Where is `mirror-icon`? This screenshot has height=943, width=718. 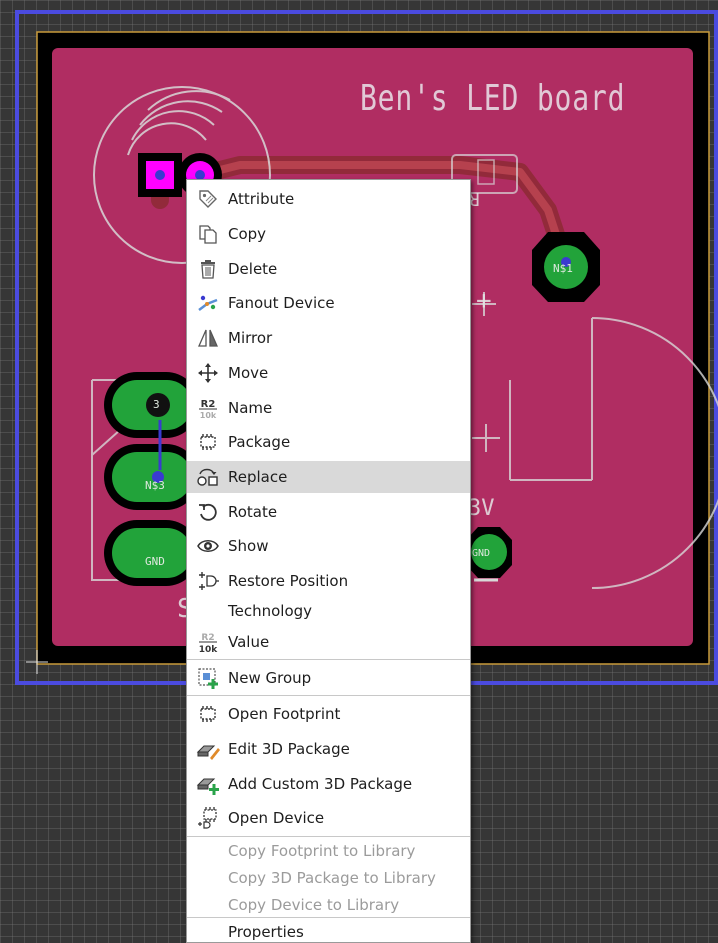
mirror-icon is located at coordinates (208, 338).